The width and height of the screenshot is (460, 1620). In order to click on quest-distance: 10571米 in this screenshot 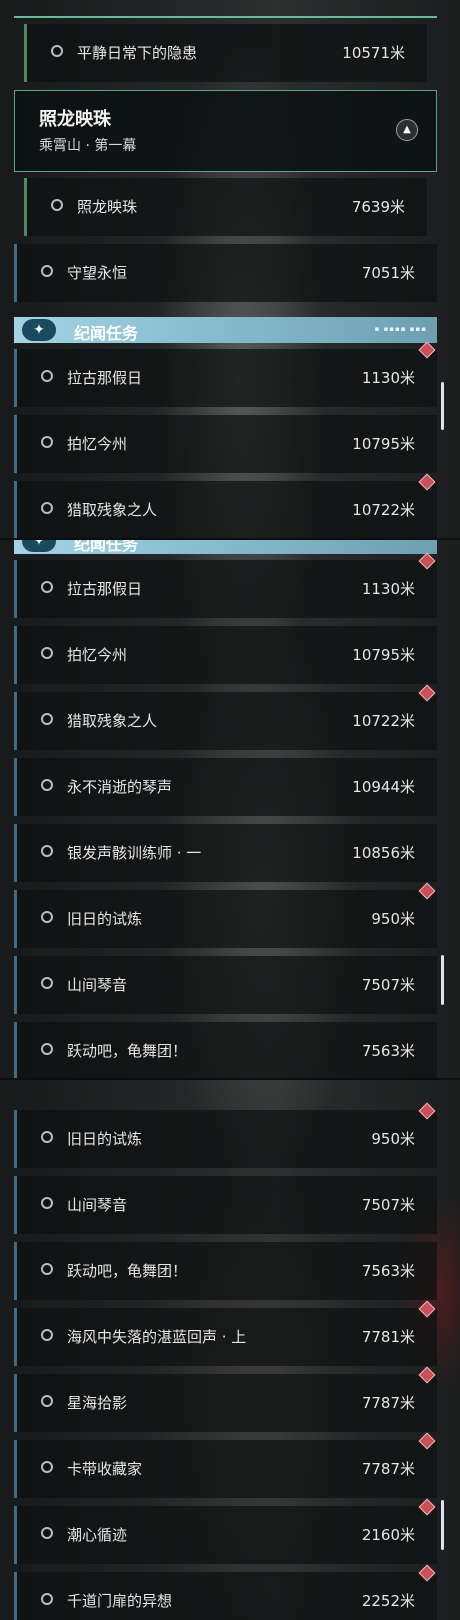, I will do `click(373, 53)`.